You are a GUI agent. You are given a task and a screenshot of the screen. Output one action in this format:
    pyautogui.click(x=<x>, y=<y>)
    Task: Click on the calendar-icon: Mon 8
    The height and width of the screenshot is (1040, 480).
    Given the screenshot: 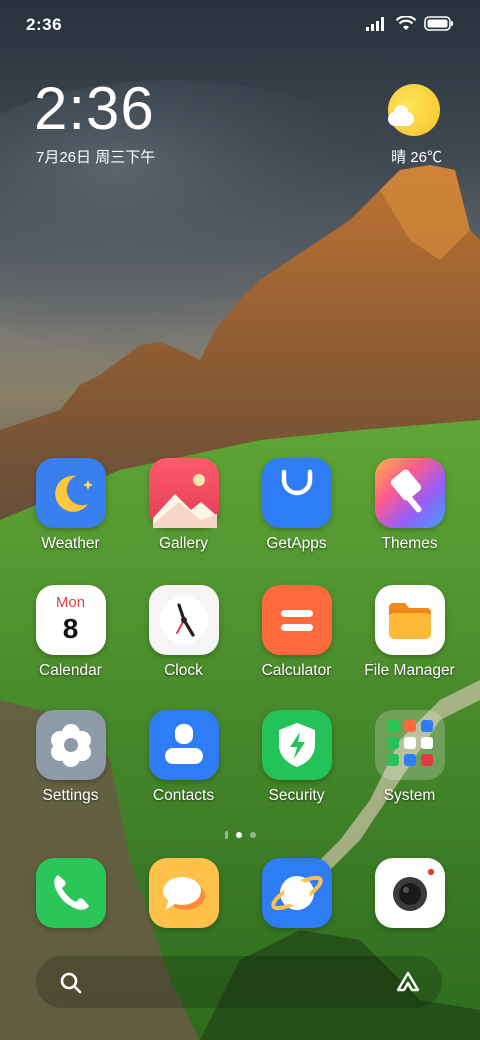 What is the action you would take?
    pyautogui.click(x=70, y=620)
    